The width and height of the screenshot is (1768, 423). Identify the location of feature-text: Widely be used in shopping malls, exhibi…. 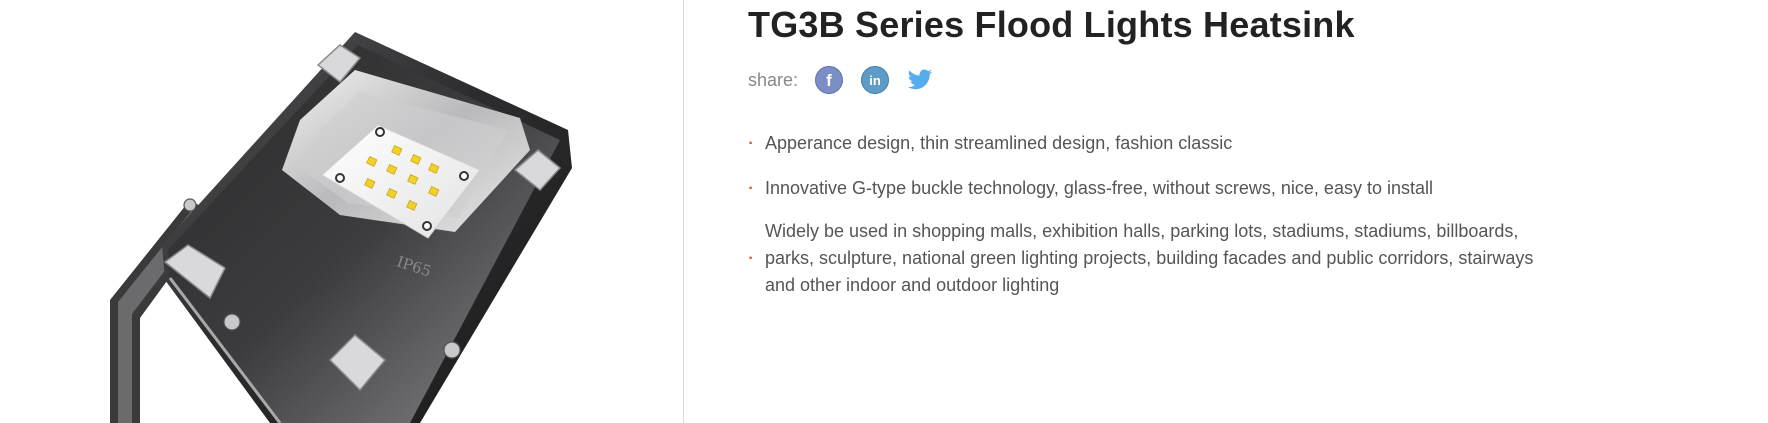
(1149, 258).